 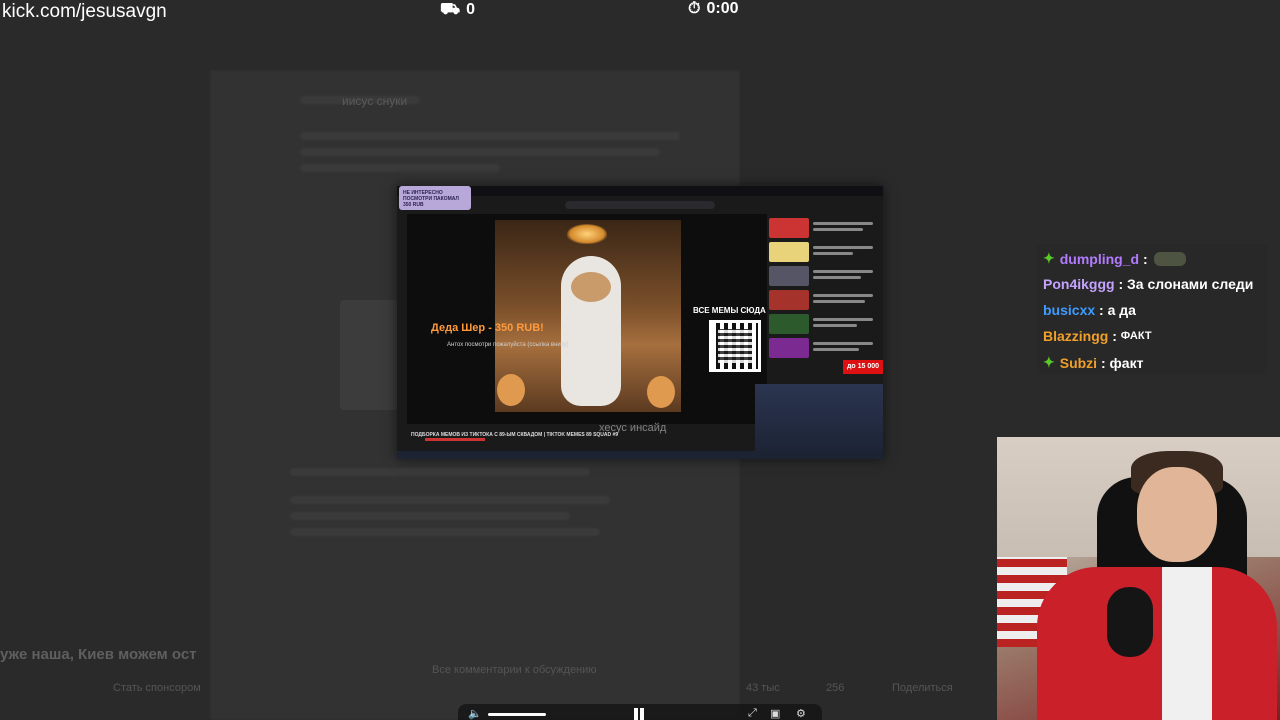 What do you see at coordinates (1130, 622) in the screenshot?
I see `microphone-icon` at bounding box center [1130, 622].